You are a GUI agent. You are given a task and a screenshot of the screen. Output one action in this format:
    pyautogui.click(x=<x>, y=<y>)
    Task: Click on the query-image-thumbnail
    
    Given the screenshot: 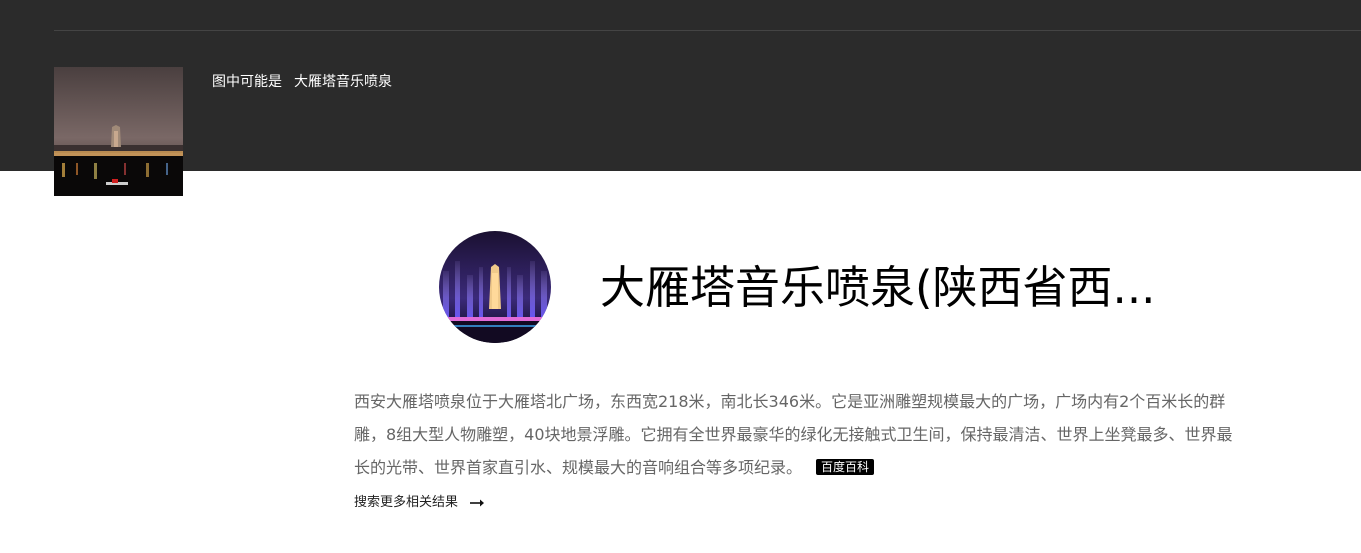 What is the action you would take?
    pyautogui.click(x=118, y=131)
    